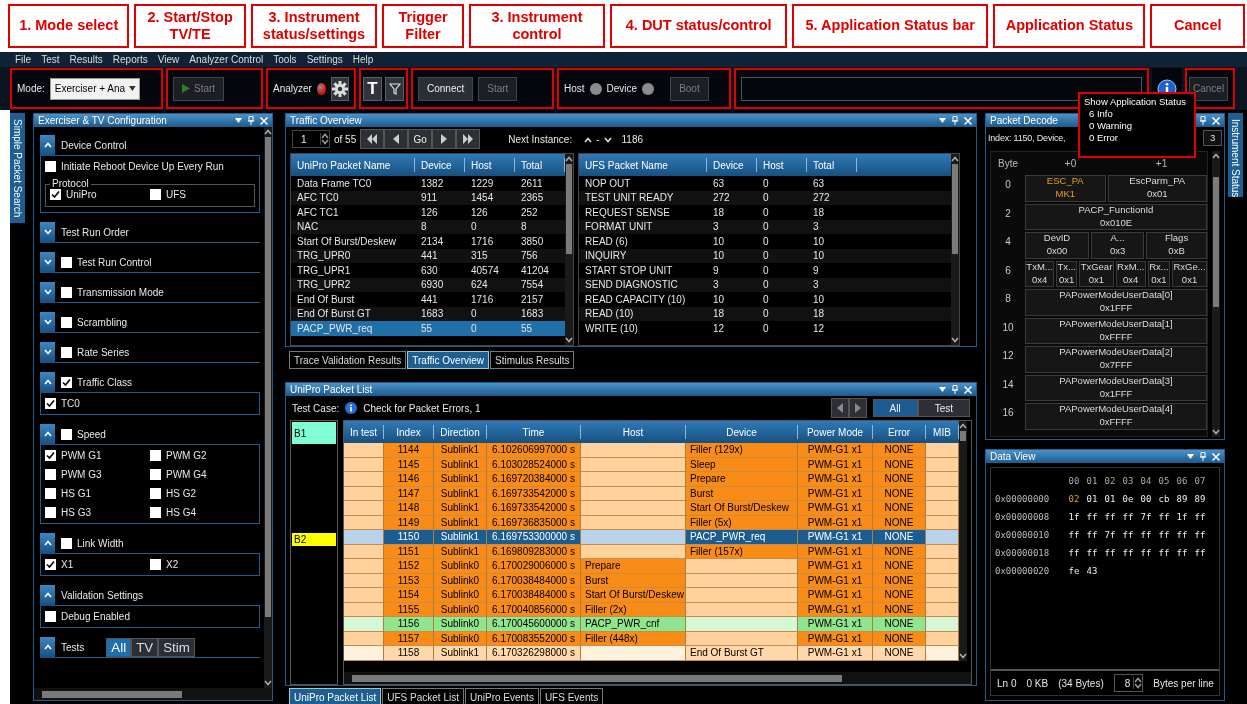  What do you see at coordinates (202, 474) in the screenshot?
I see `checkbox: PWM G4` at bounding box center [202, 474].